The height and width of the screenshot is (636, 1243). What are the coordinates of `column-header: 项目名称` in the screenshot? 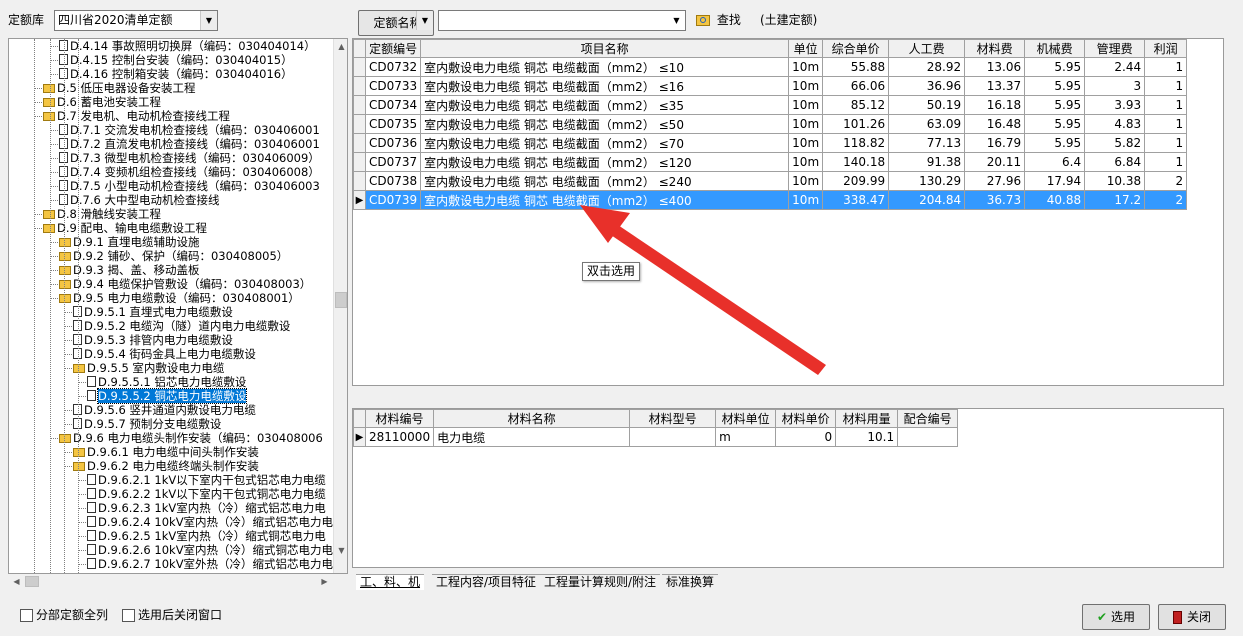 It's located at (605, 48).